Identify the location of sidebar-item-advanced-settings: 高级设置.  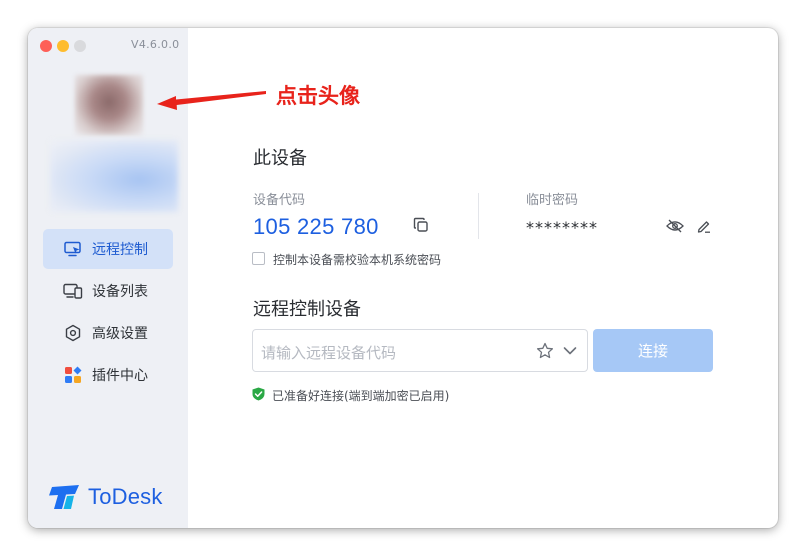
(108, 333).